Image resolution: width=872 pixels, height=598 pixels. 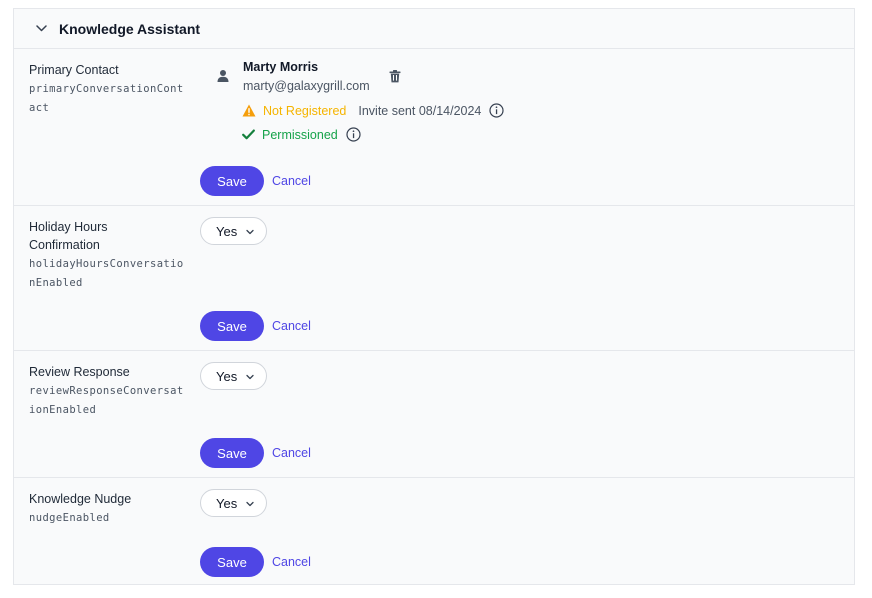 What do you see at coordinates (306, 86) in the screenshot?
I see `contact-email: marty@galaxygrill.com` at bounding box center [306, 86].